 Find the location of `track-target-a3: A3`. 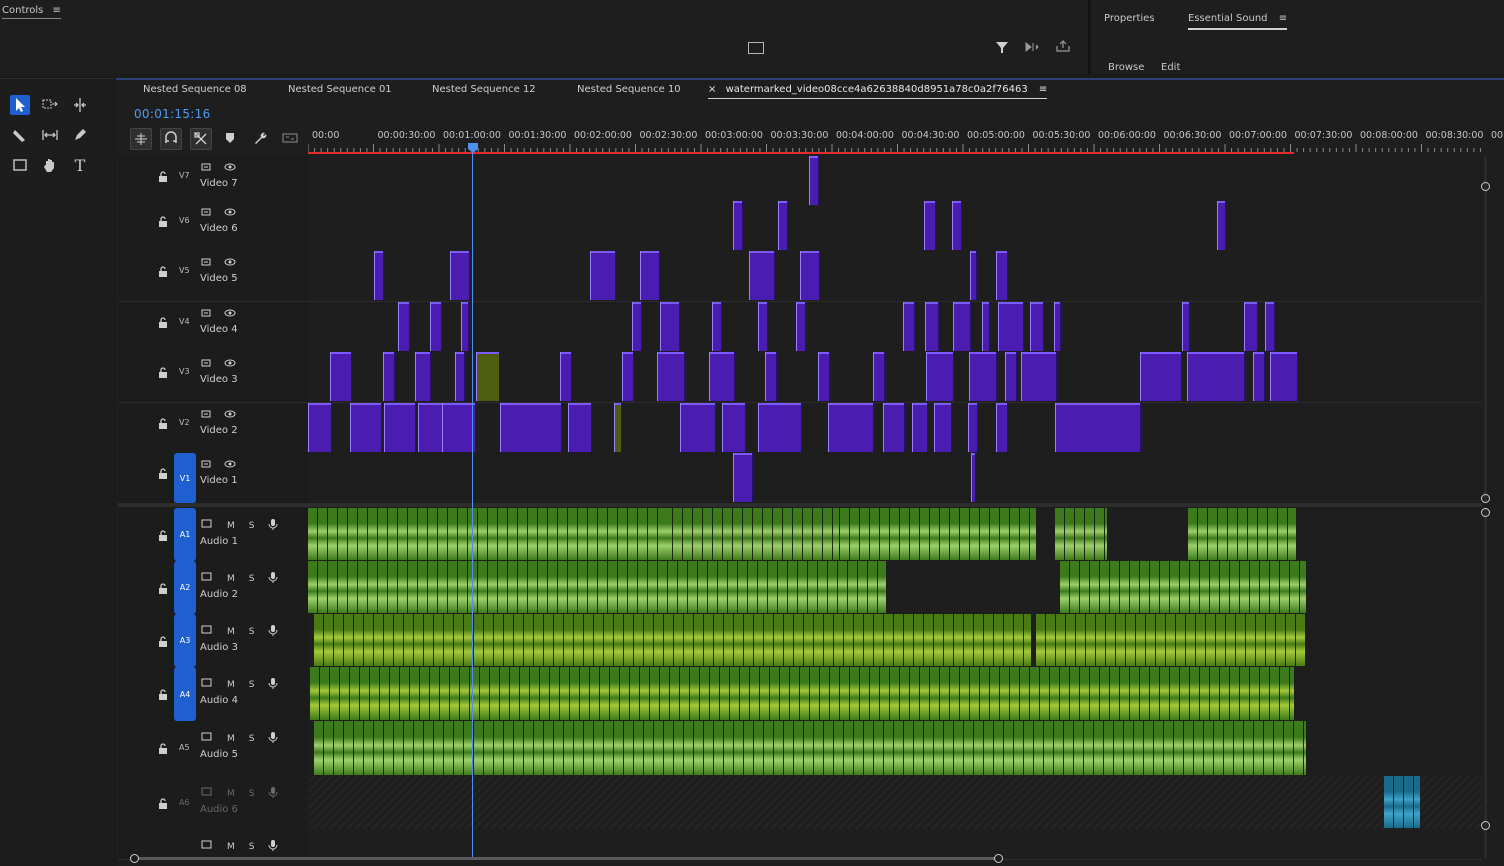

track-target-a3: A3 is located at coordinates (185, 640).